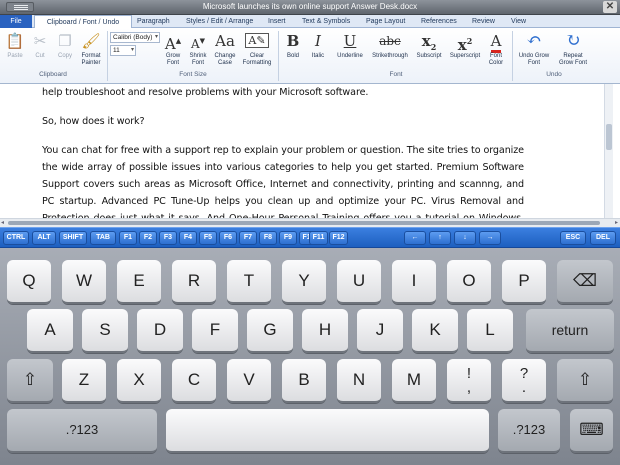 This screenshot has width=620, height=465. What do you see at coordinates (73, 238) in the screenshot?
I see `key-shift: SHIFT` at bounding box center [73, 238].